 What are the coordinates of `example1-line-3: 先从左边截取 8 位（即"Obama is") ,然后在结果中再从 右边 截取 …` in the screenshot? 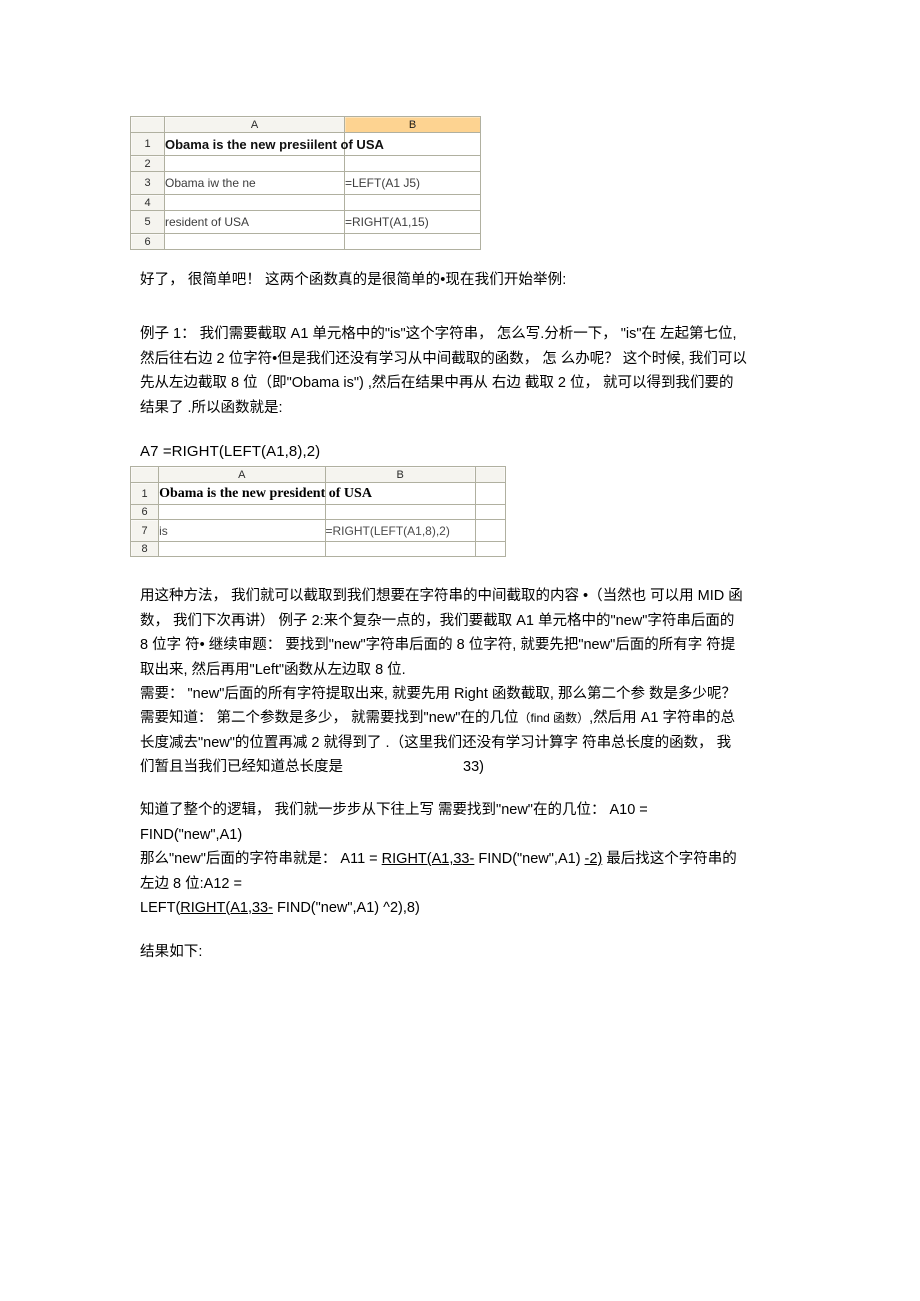 It's located at (437, 383).